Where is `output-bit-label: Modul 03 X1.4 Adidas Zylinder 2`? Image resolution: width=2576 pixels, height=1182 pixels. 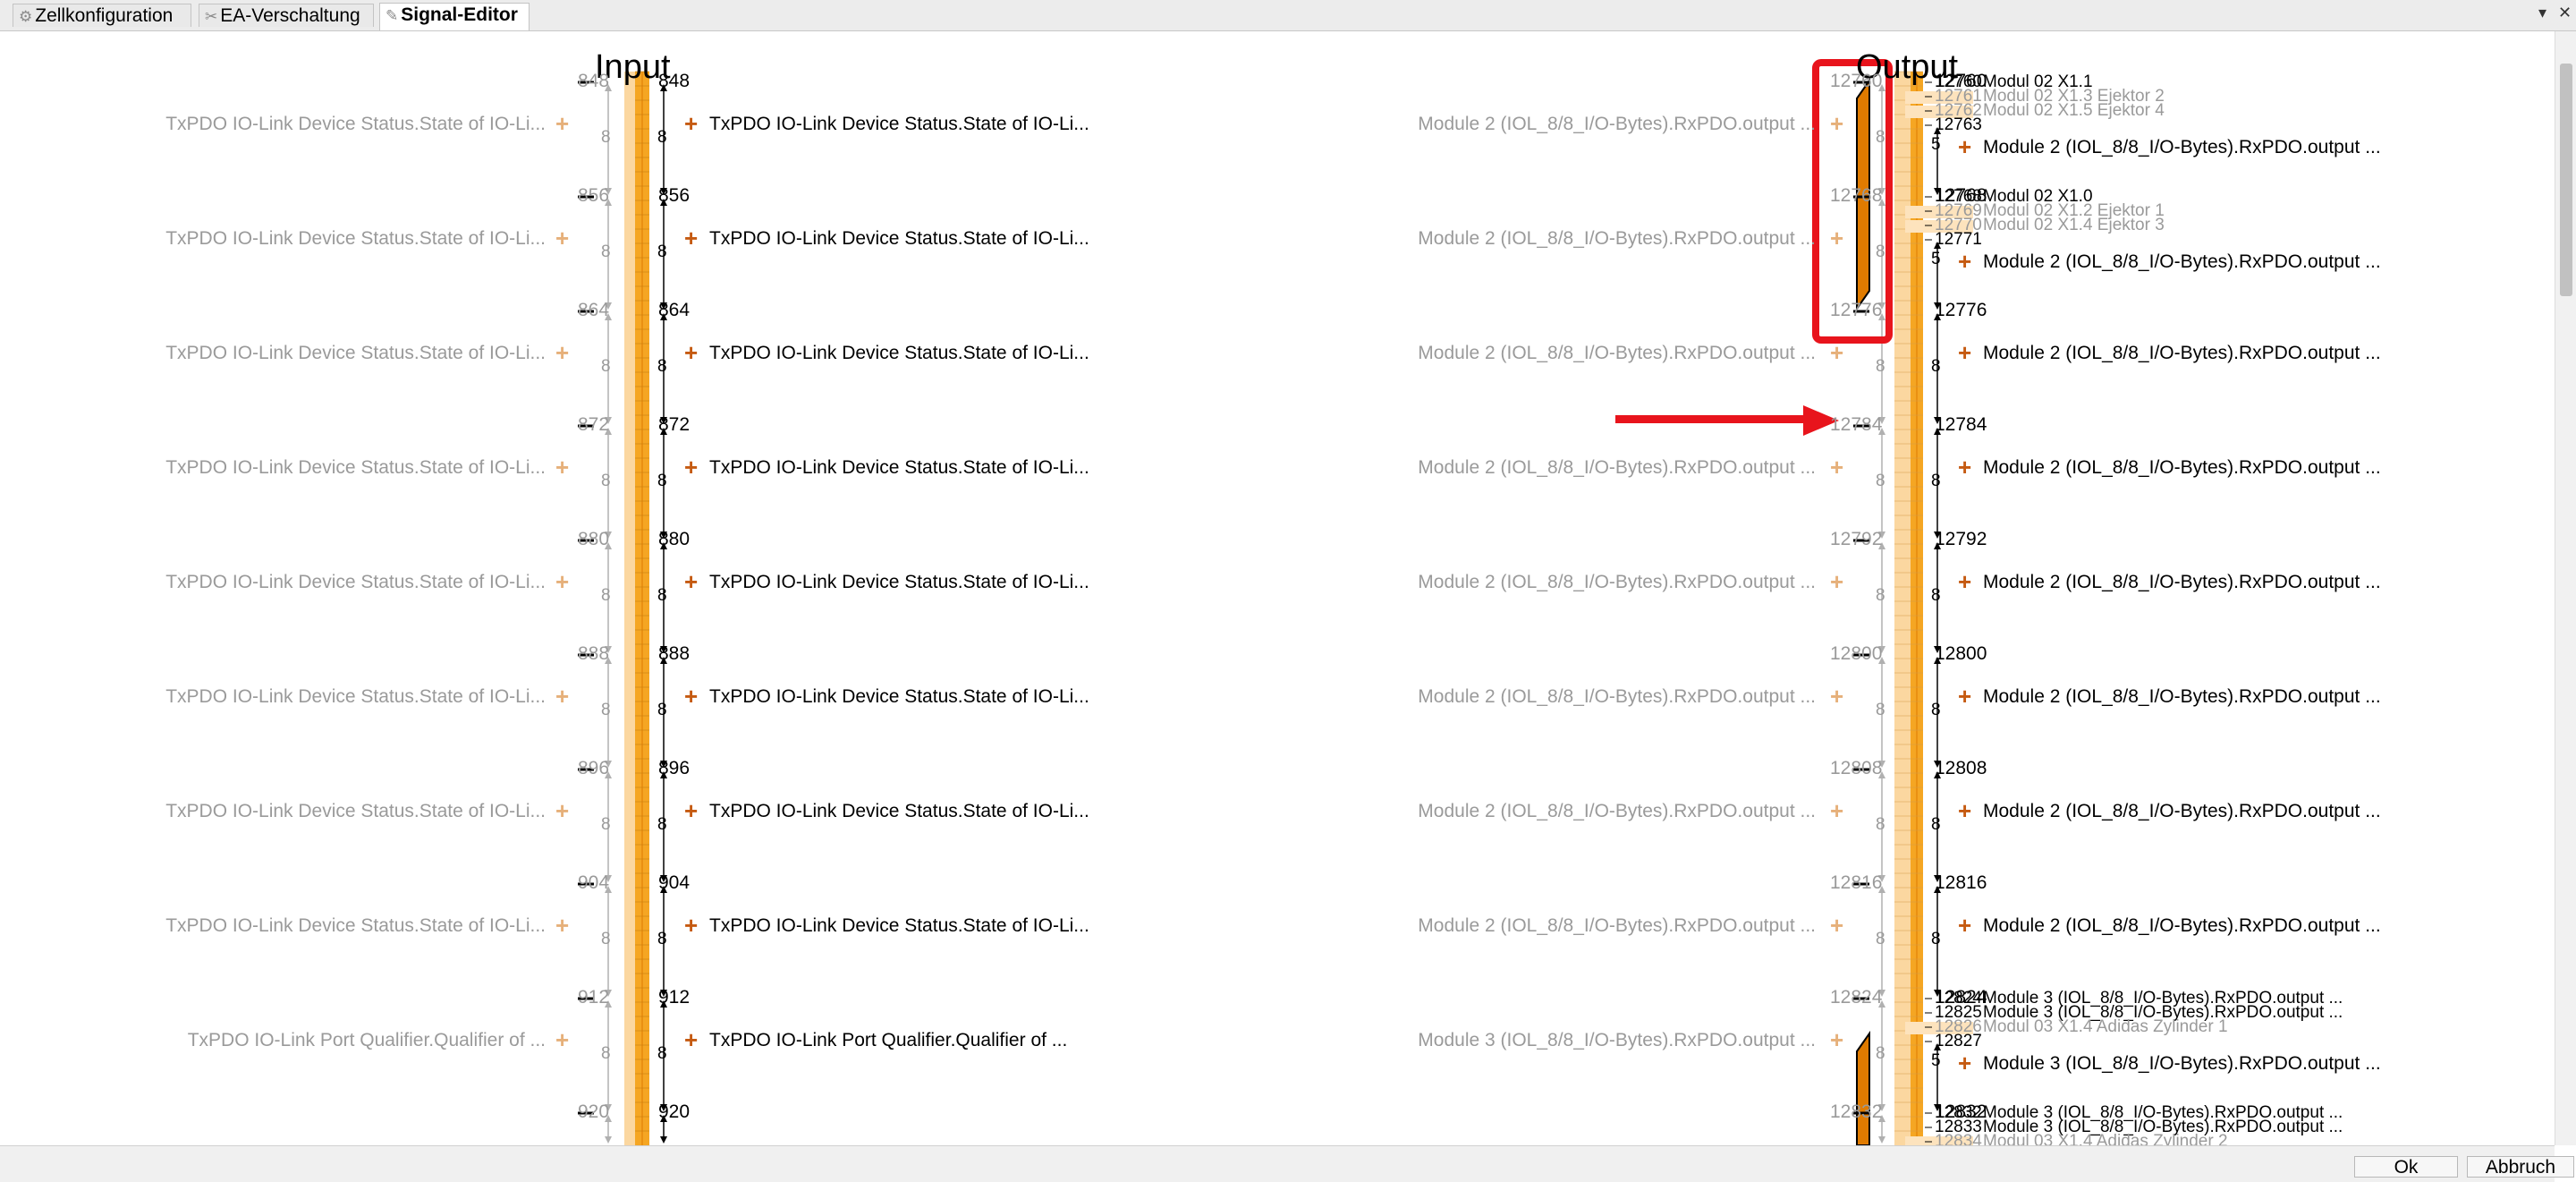 output-bit-label: Modul 03 X1.4 Adidas Zylinder 2 is located at coordinates (2105, 1139).